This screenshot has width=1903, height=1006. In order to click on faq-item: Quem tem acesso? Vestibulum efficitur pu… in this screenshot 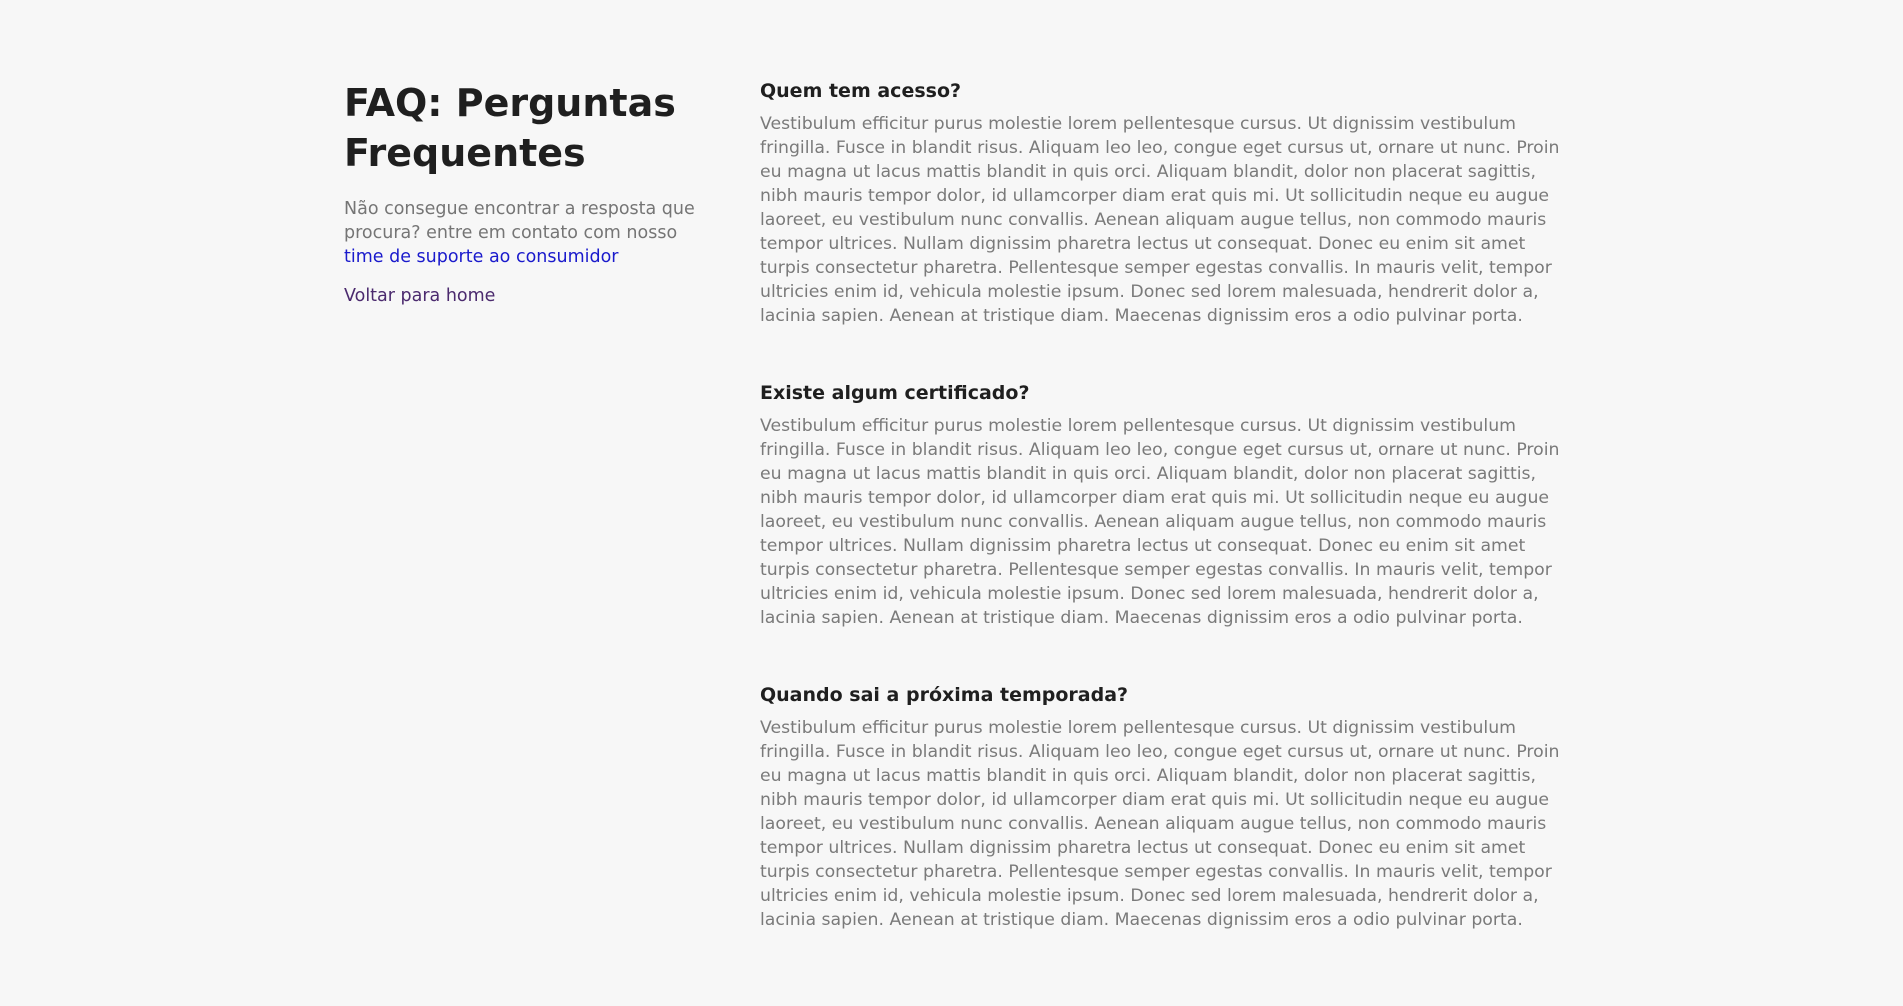, I will do `click(1160, 203)`.